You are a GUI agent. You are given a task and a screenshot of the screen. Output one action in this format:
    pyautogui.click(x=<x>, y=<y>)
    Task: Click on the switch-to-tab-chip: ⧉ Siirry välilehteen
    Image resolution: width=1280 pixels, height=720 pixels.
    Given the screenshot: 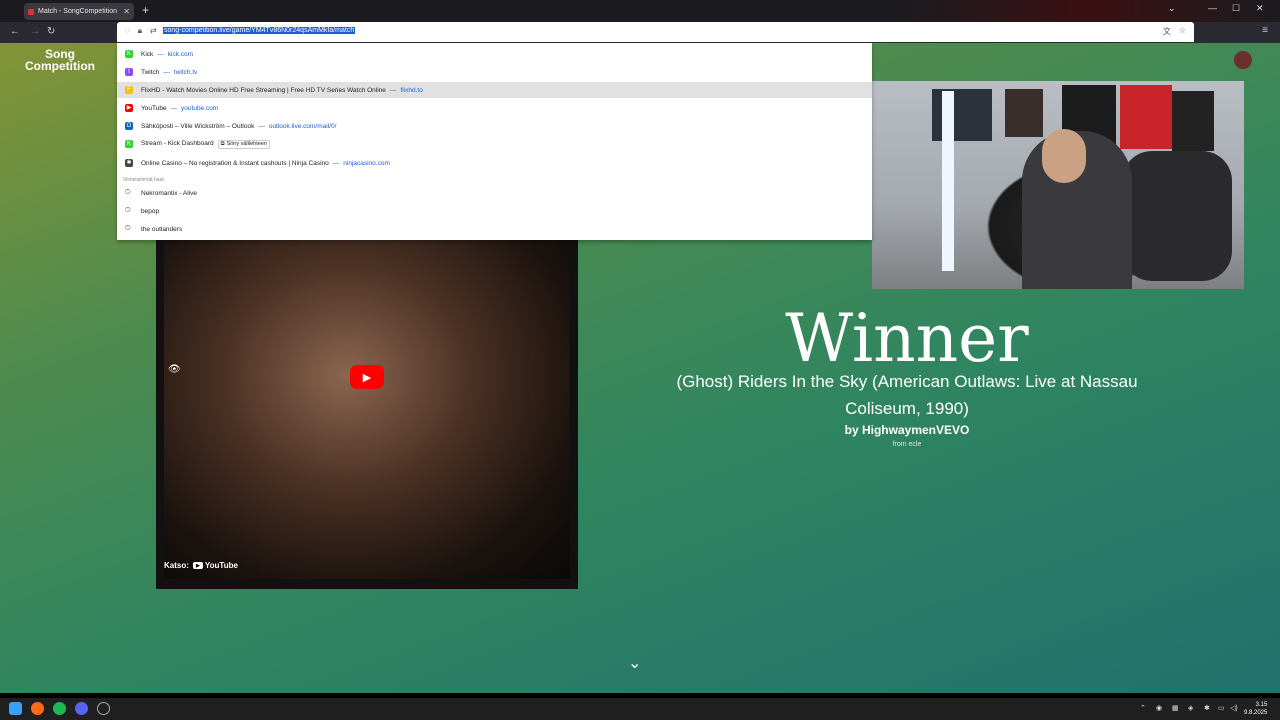 What is the action you would take?
    pyautogui.click(x=243, y=144)
    